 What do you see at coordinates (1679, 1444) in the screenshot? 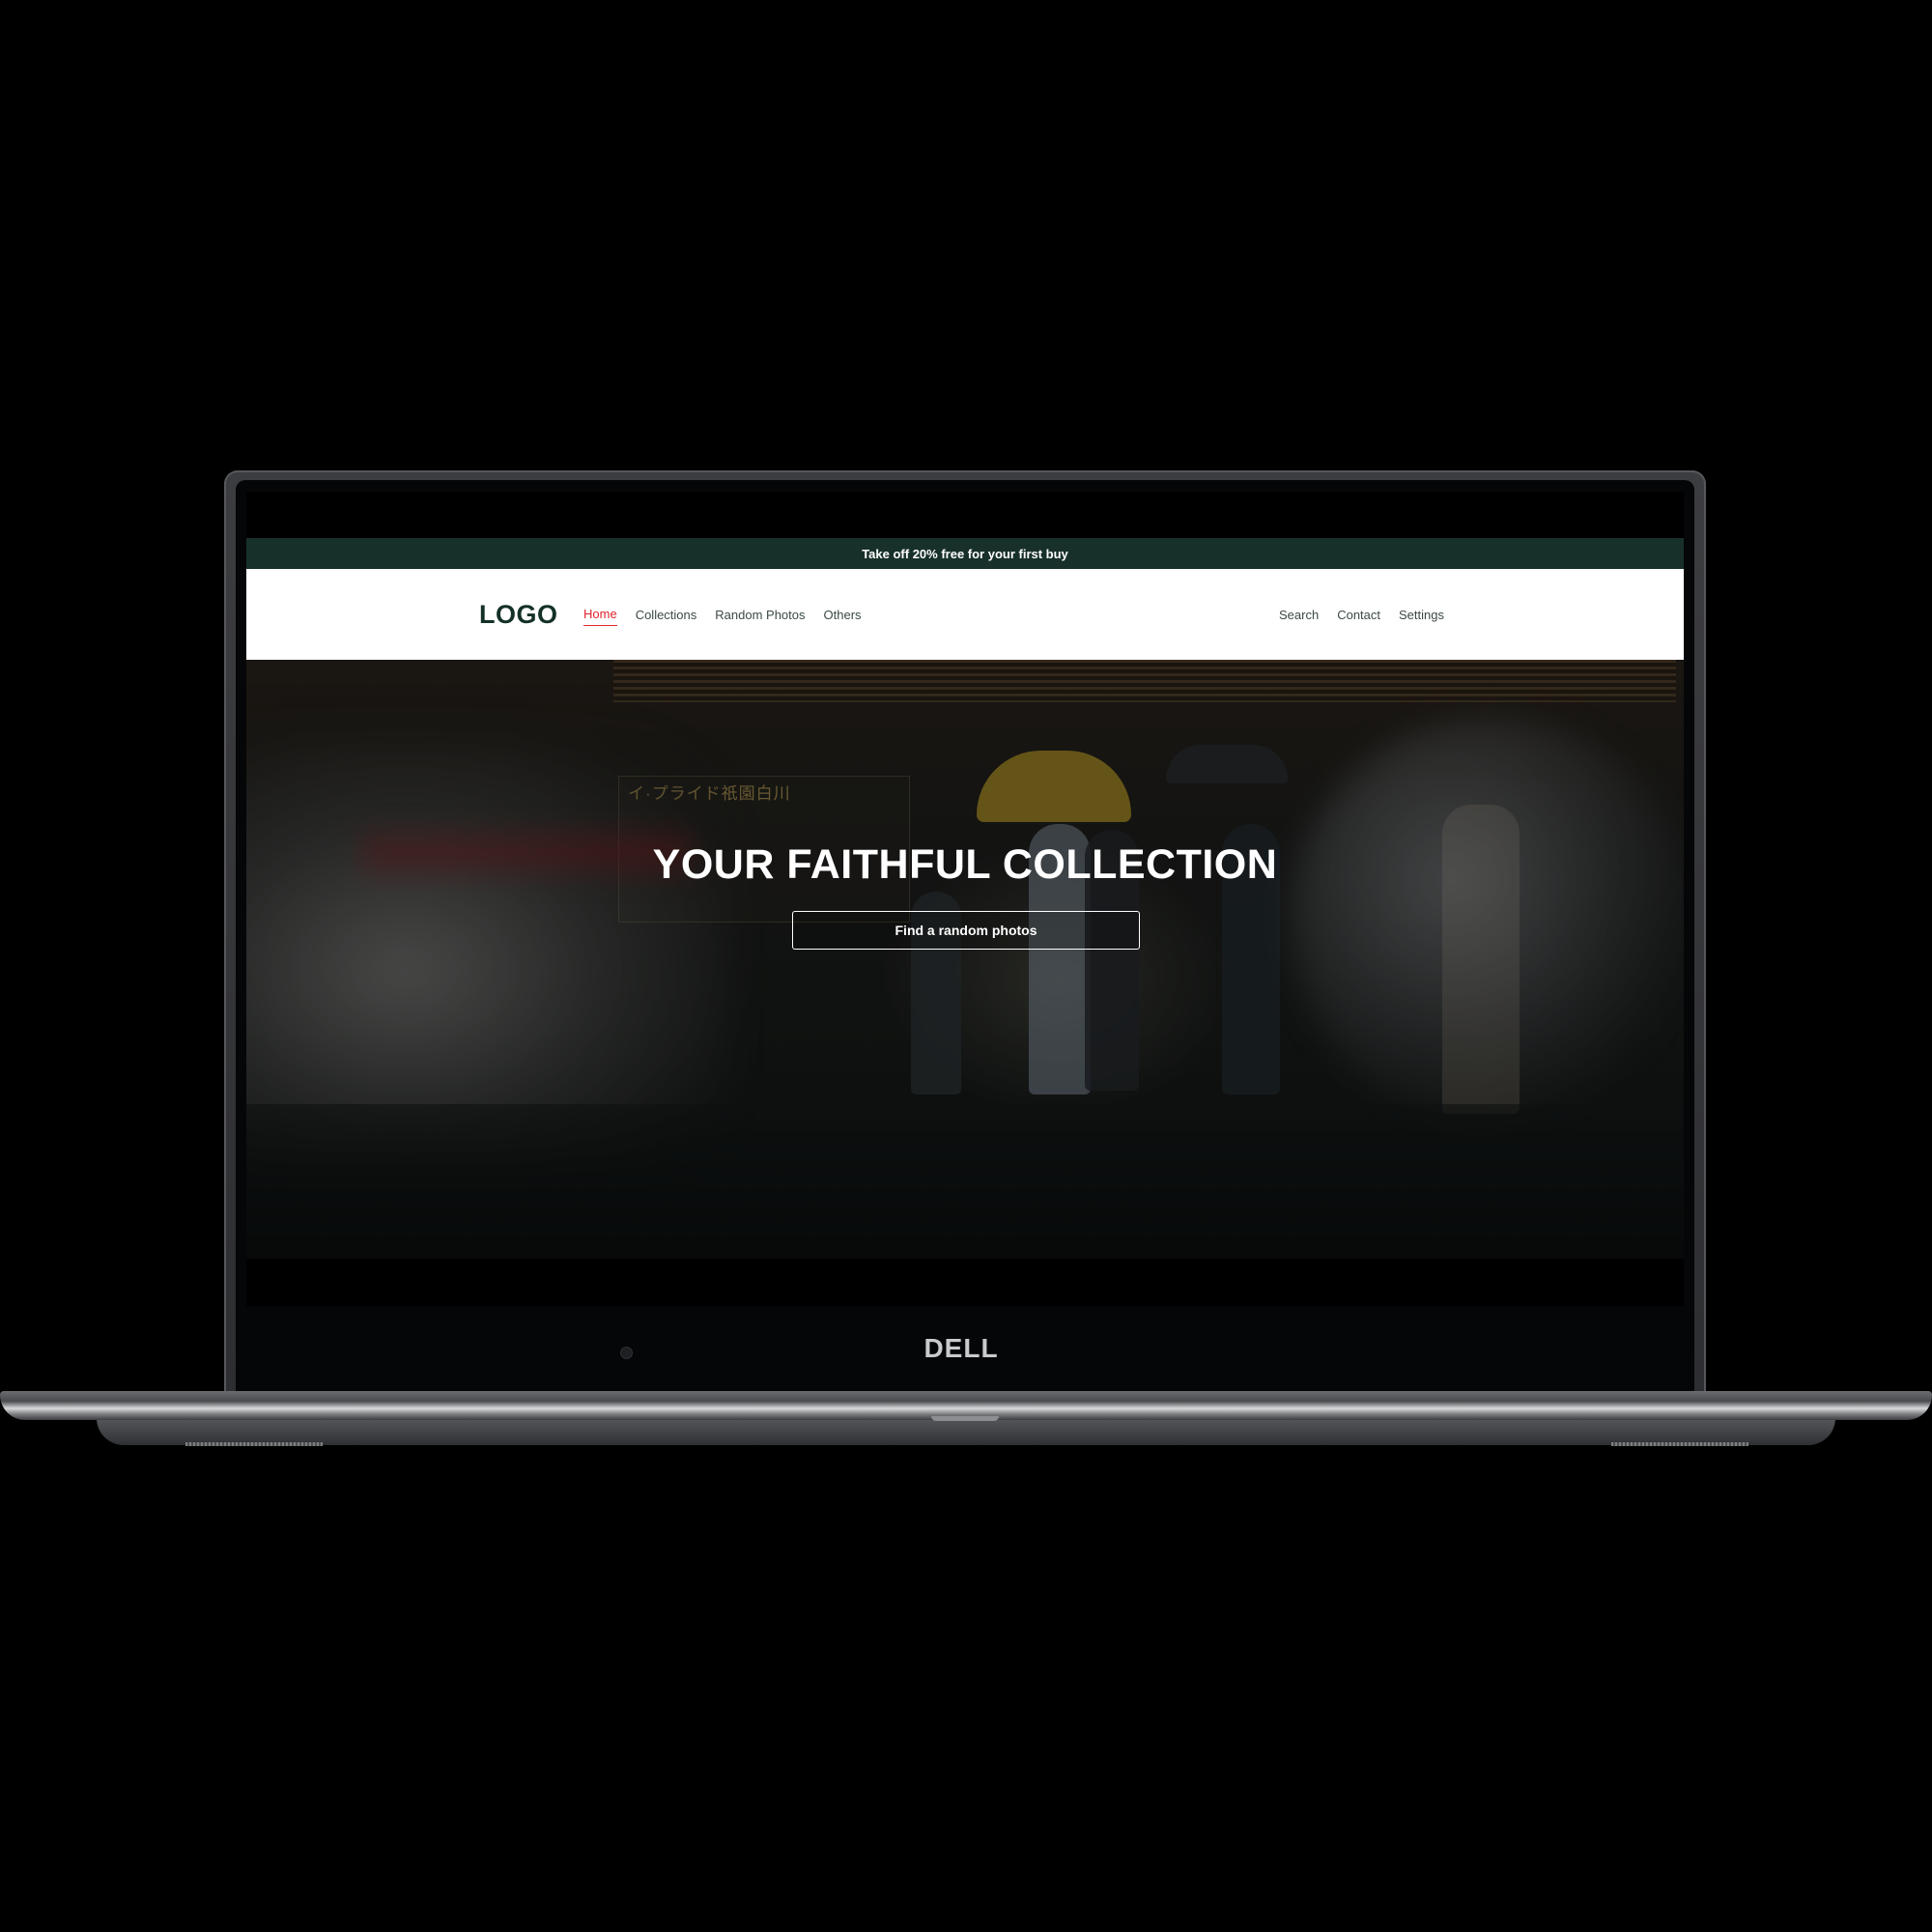
I see `speaker-grille-right` at bounding box center [1679, 1444].